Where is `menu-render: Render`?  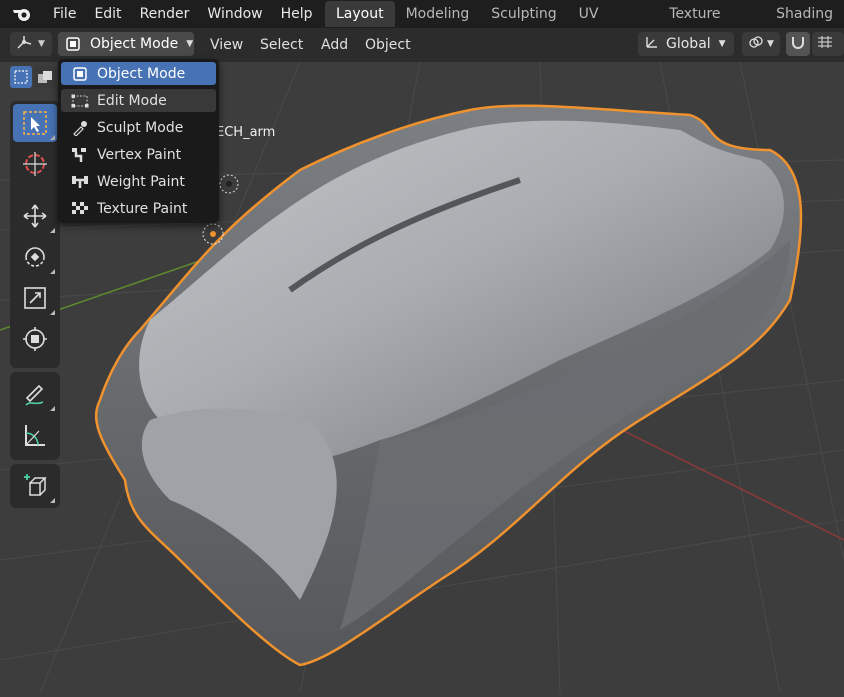
menu-render: Render is located at coordinates (165, 14).